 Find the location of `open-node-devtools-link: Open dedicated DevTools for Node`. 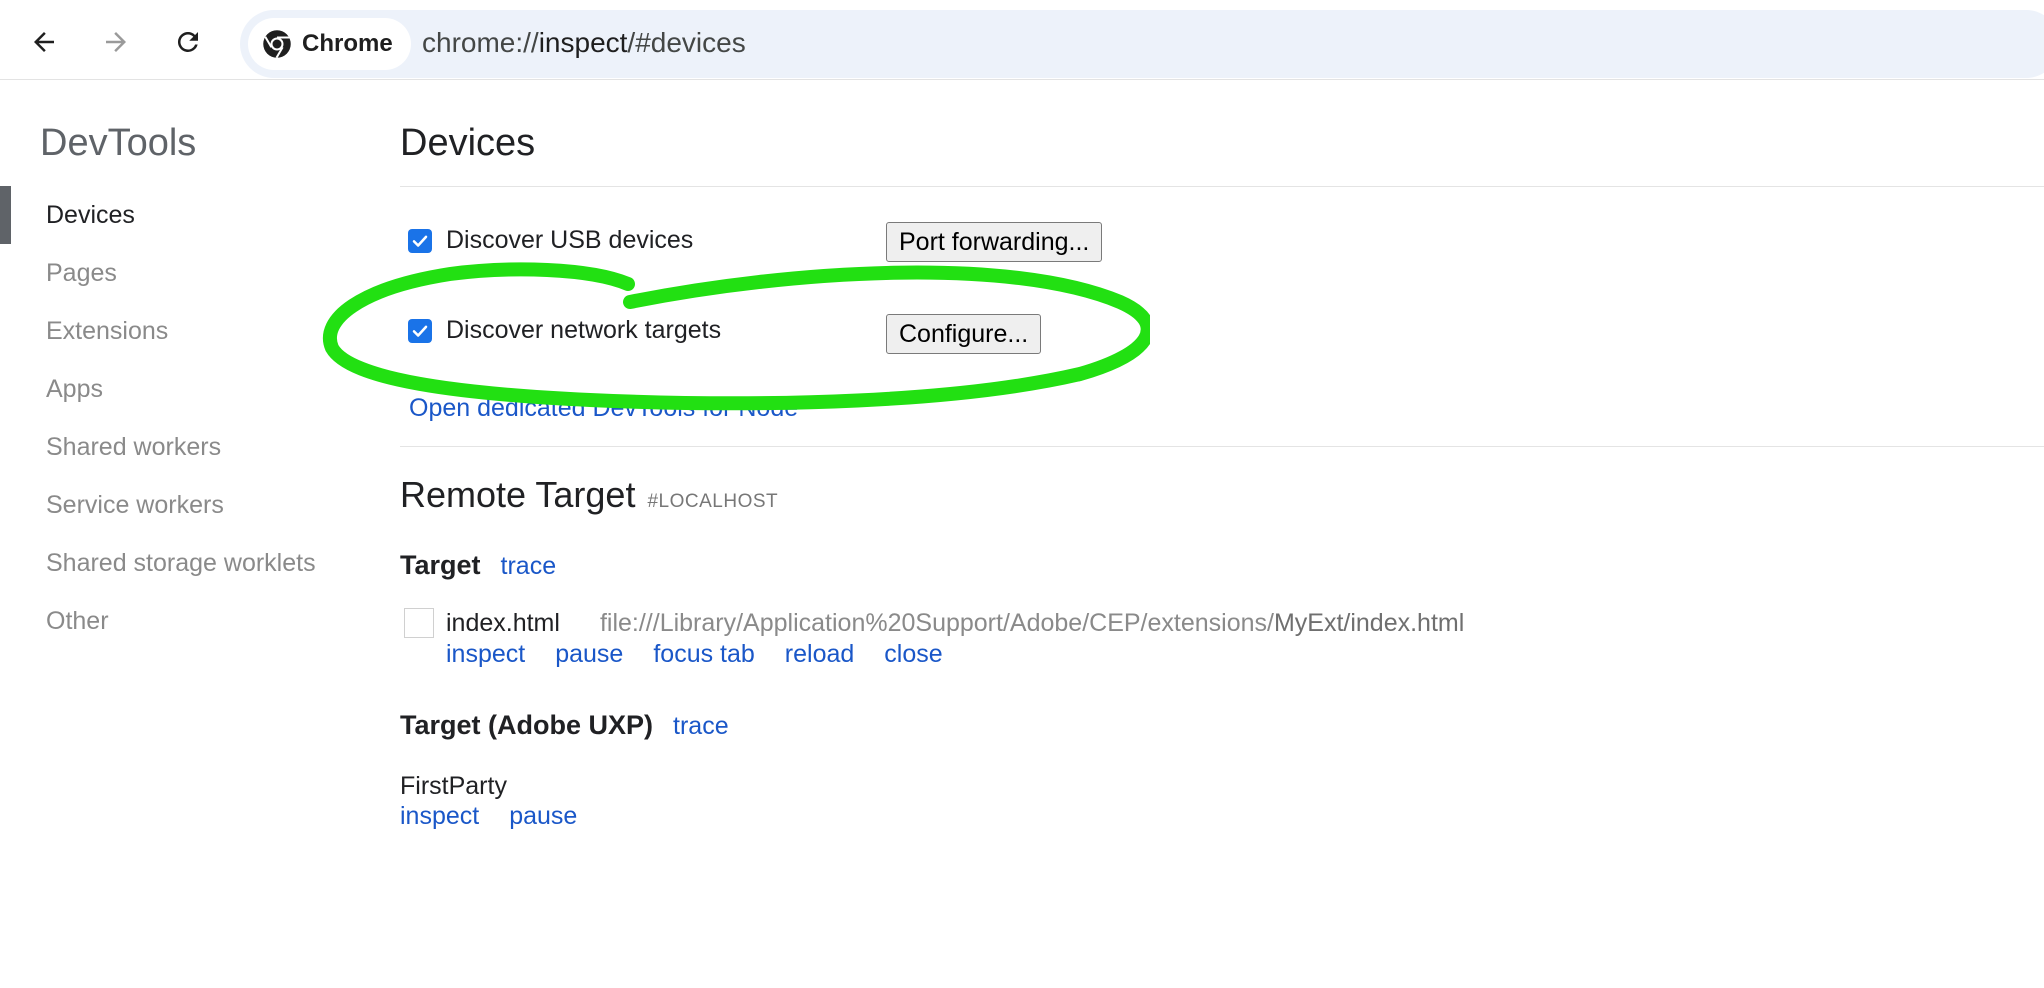

open-node-devtools-link: Open dedicated DevTools for Node is located at coordinates (603, 408).